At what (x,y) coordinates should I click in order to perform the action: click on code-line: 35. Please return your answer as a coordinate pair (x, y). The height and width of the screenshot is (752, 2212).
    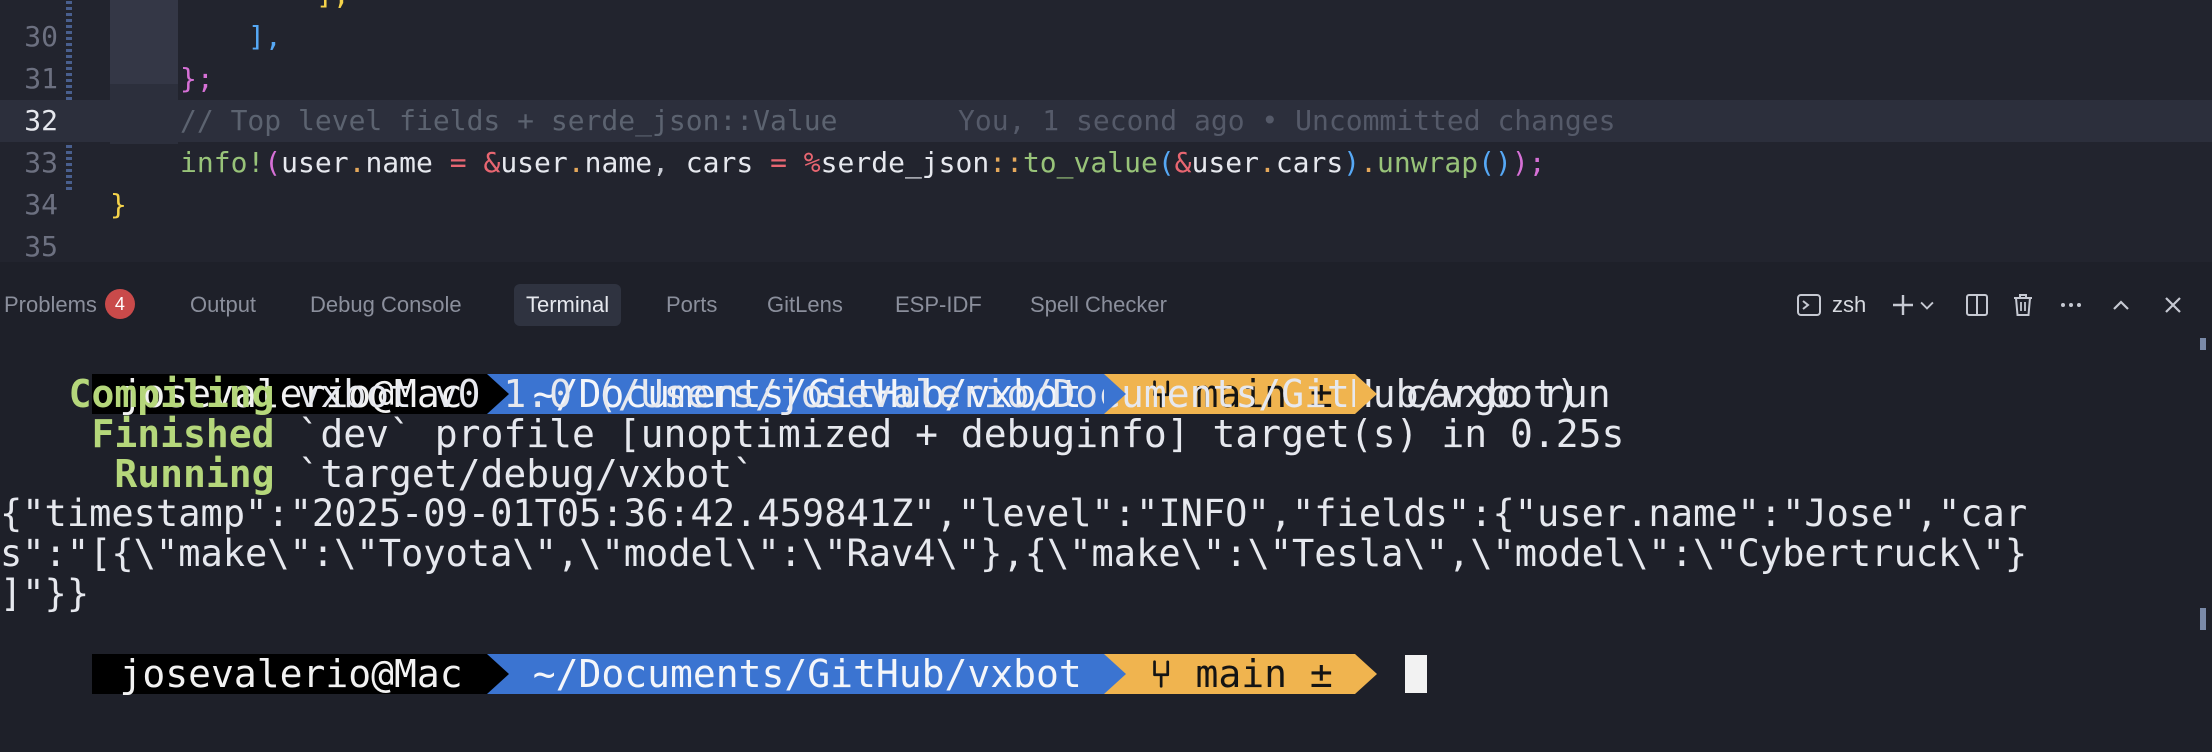
    Looking at the image, I should click on (1106, 244).